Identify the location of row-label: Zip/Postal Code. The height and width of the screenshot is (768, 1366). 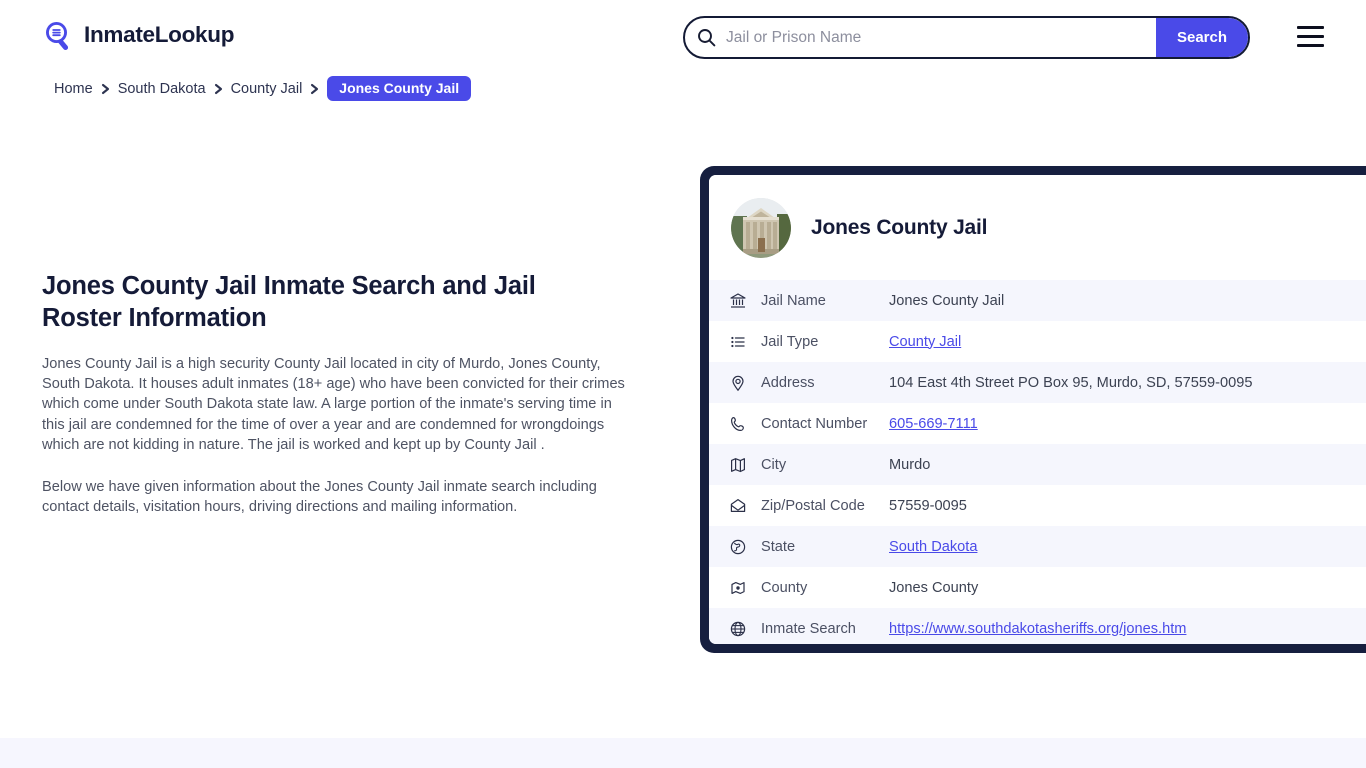
(813, 505).